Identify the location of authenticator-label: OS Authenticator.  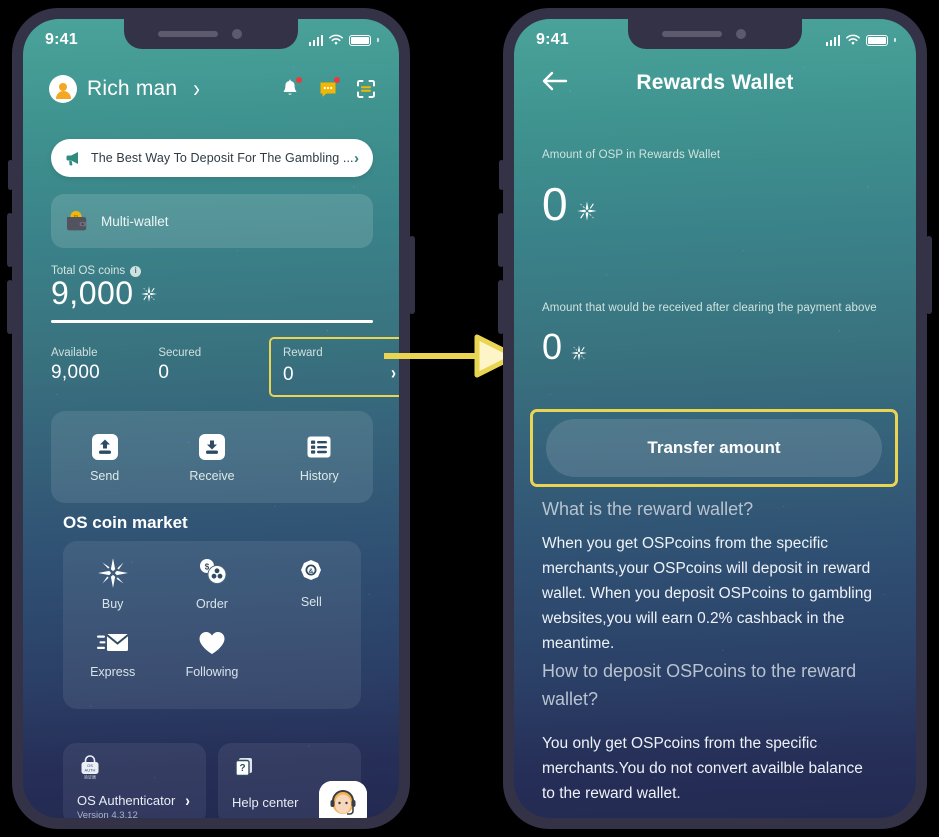
(126, 800).